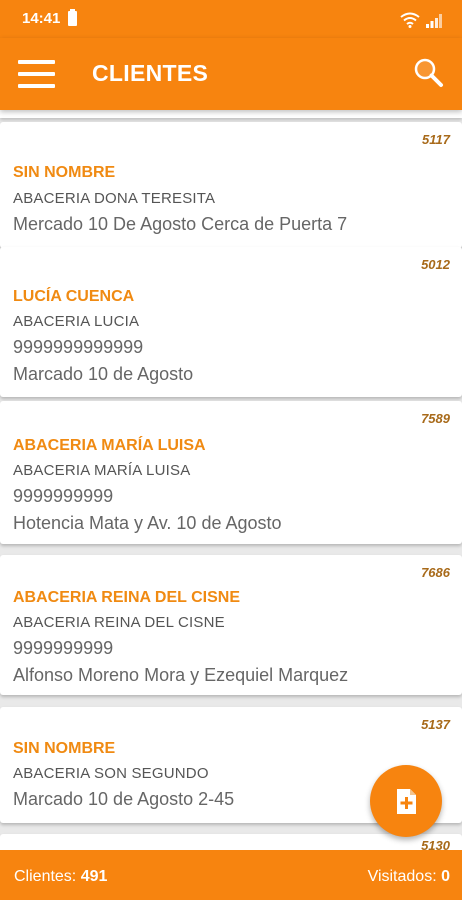 This screenshot has height=900, width=462. Describe the element at coordinates (150, 73) in the screenshot. I see `page-title: CLIENTES` at that location.